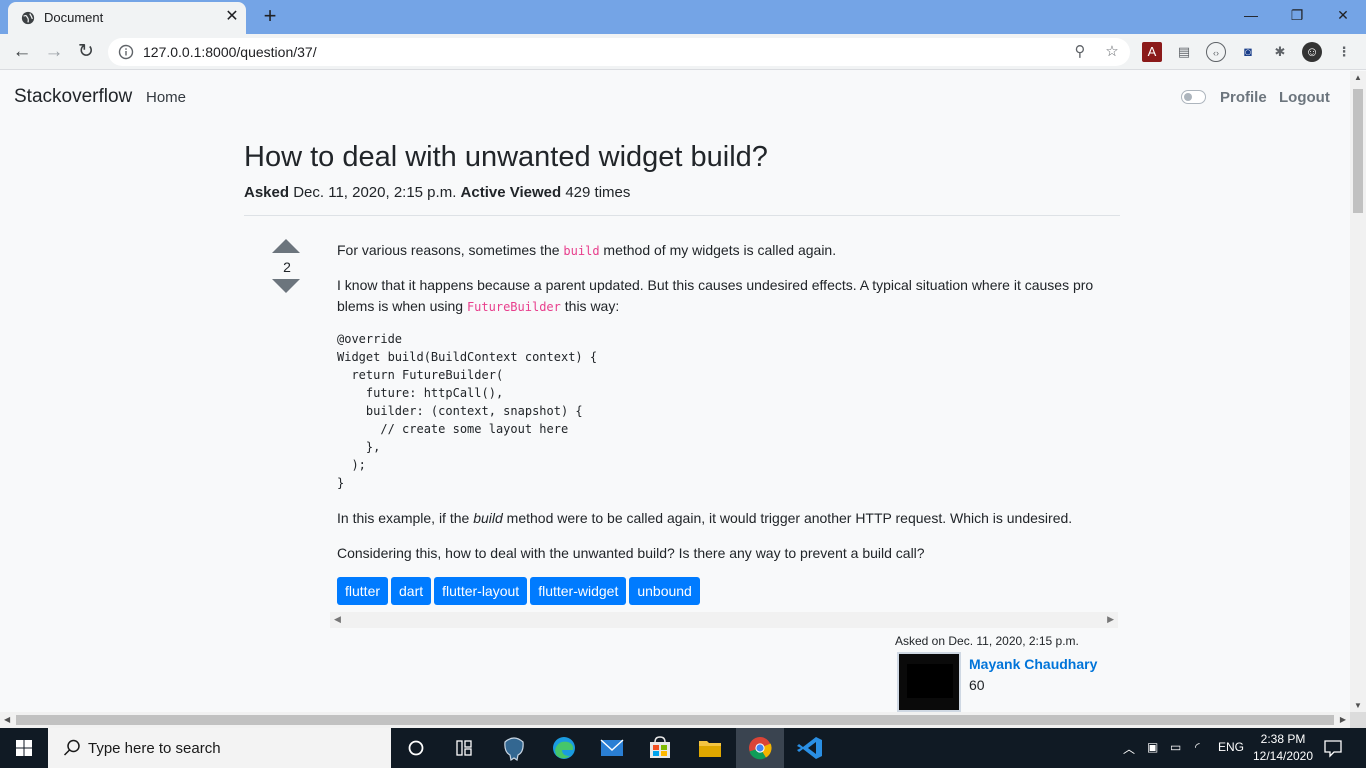 Image resolution: width=1366 pixels, height=768 pixels. I want to click on document-extension-icon: ▤, so click(1184, 52).